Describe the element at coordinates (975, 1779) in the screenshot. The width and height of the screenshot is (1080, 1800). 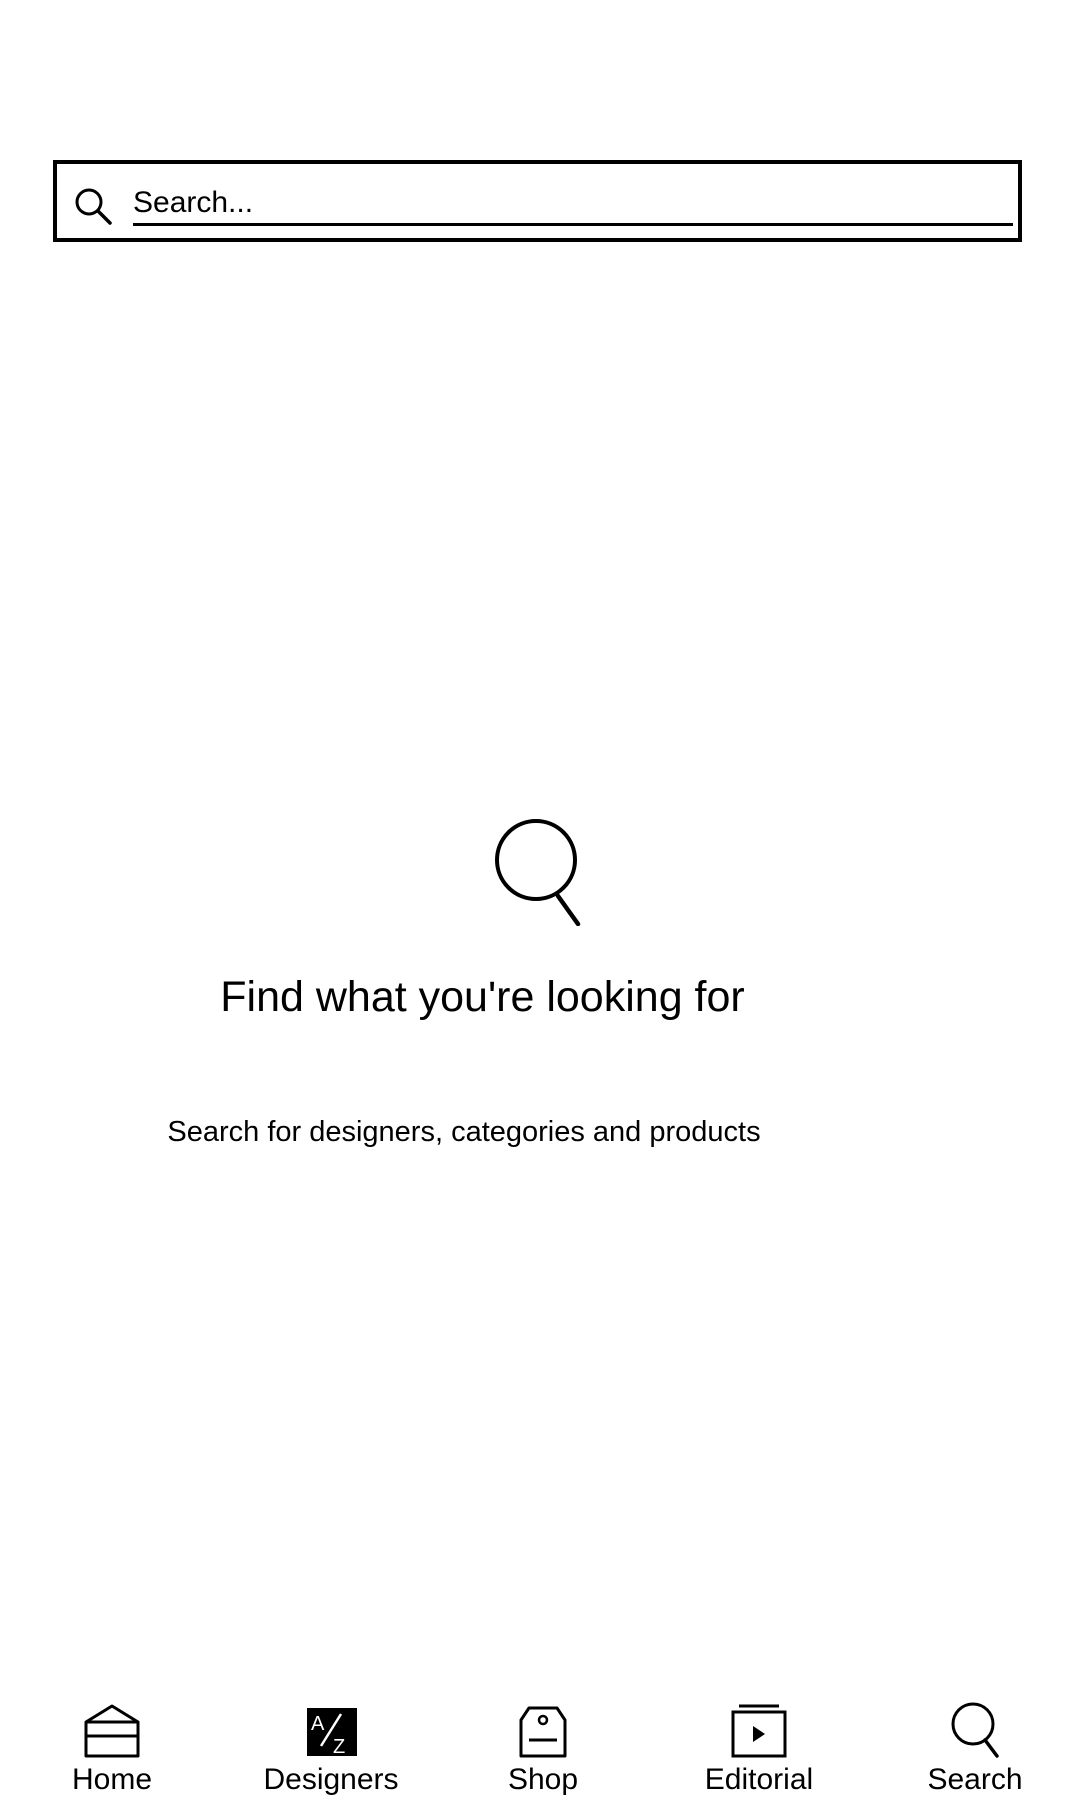
I see `nav-label-search: Search` at that location.